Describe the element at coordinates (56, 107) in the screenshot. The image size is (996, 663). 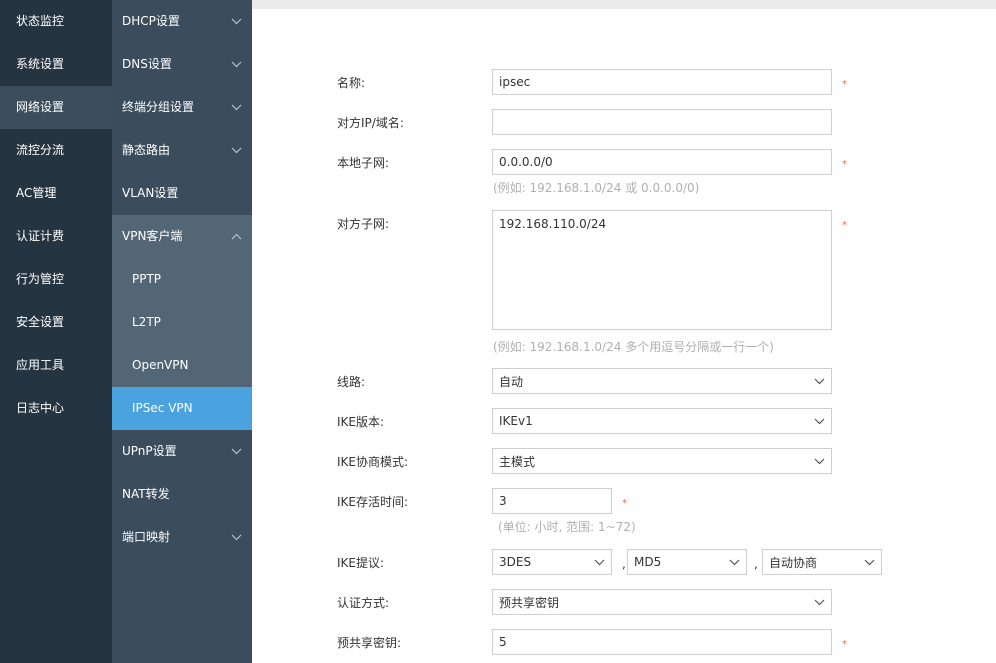
I see `nav-primary-item: 网络设置` at that location.